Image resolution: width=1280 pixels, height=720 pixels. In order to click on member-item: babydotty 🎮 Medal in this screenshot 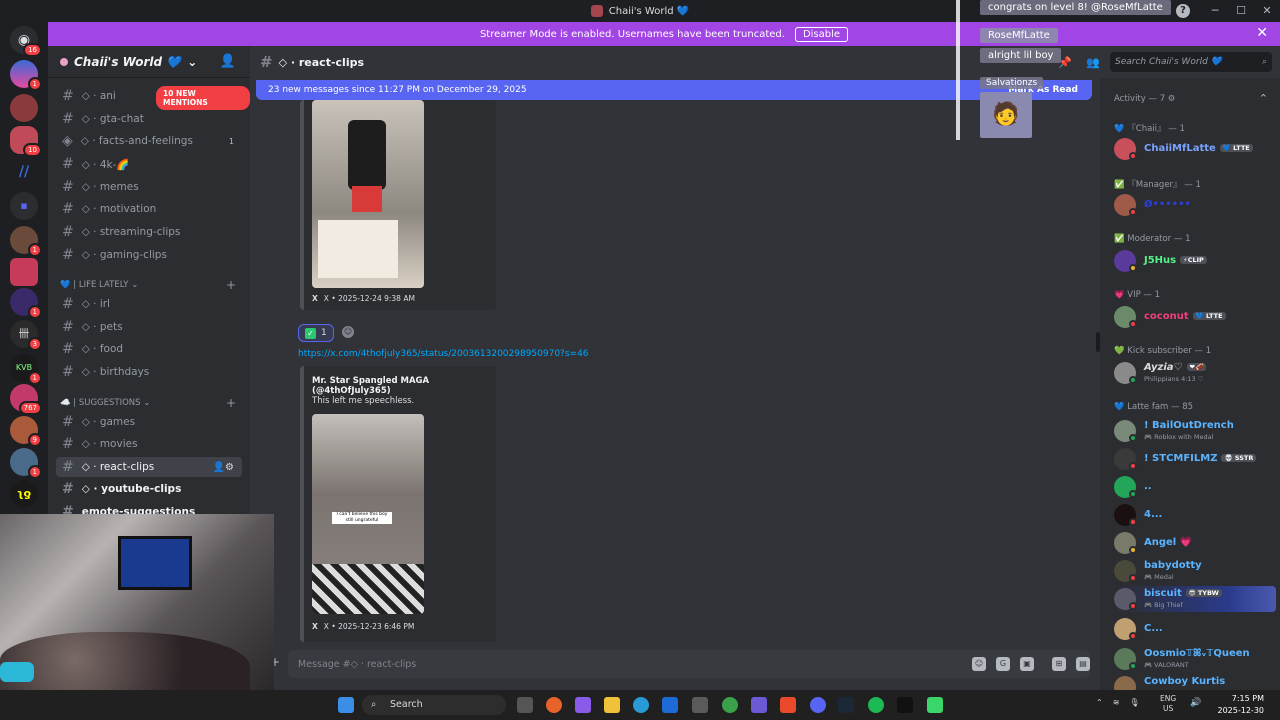, I will do `click(1195, 571)`.